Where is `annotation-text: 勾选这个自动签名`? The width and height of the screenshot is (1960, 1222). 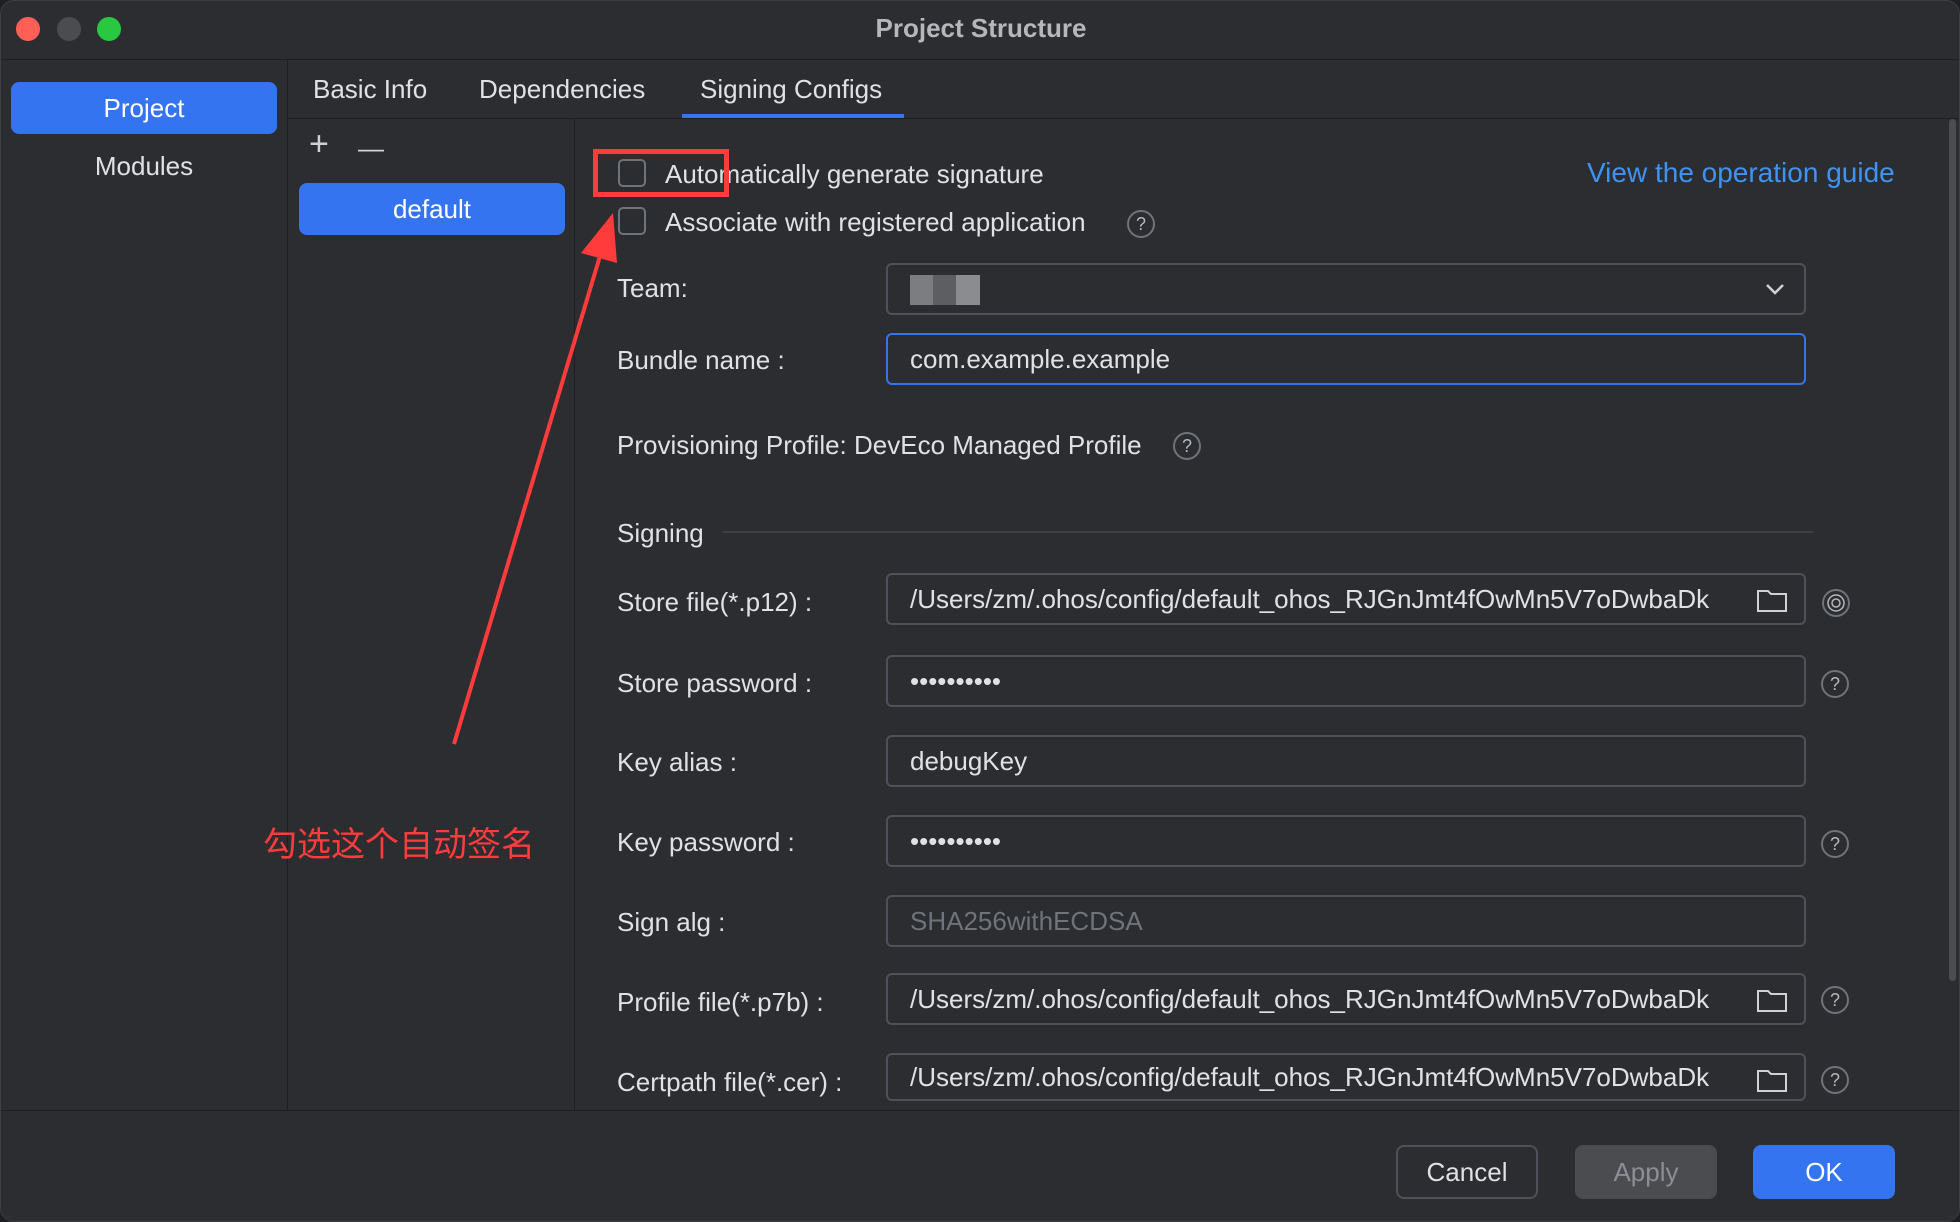
annotation-text: 勾选这个自动签名 is located at coordinates (399, 845).